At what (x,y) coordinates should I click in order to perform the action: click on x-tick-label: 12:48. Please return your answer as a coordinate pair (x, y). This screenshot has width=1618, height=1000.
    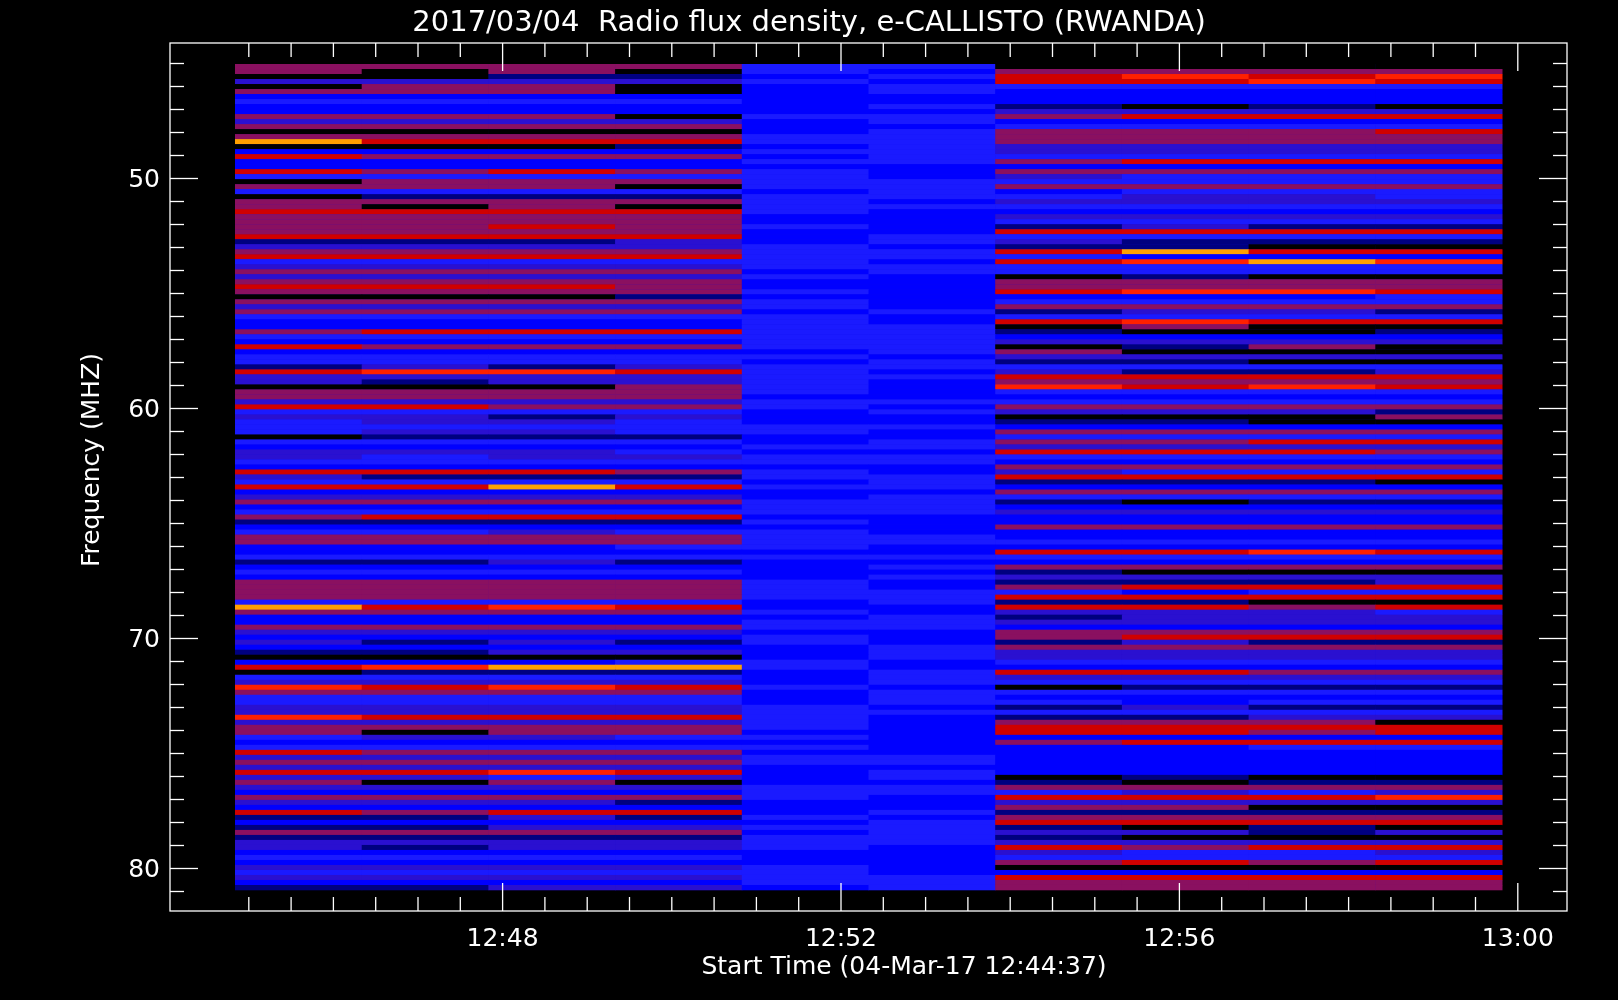
    Looking at the image, I should click on (502, 937).